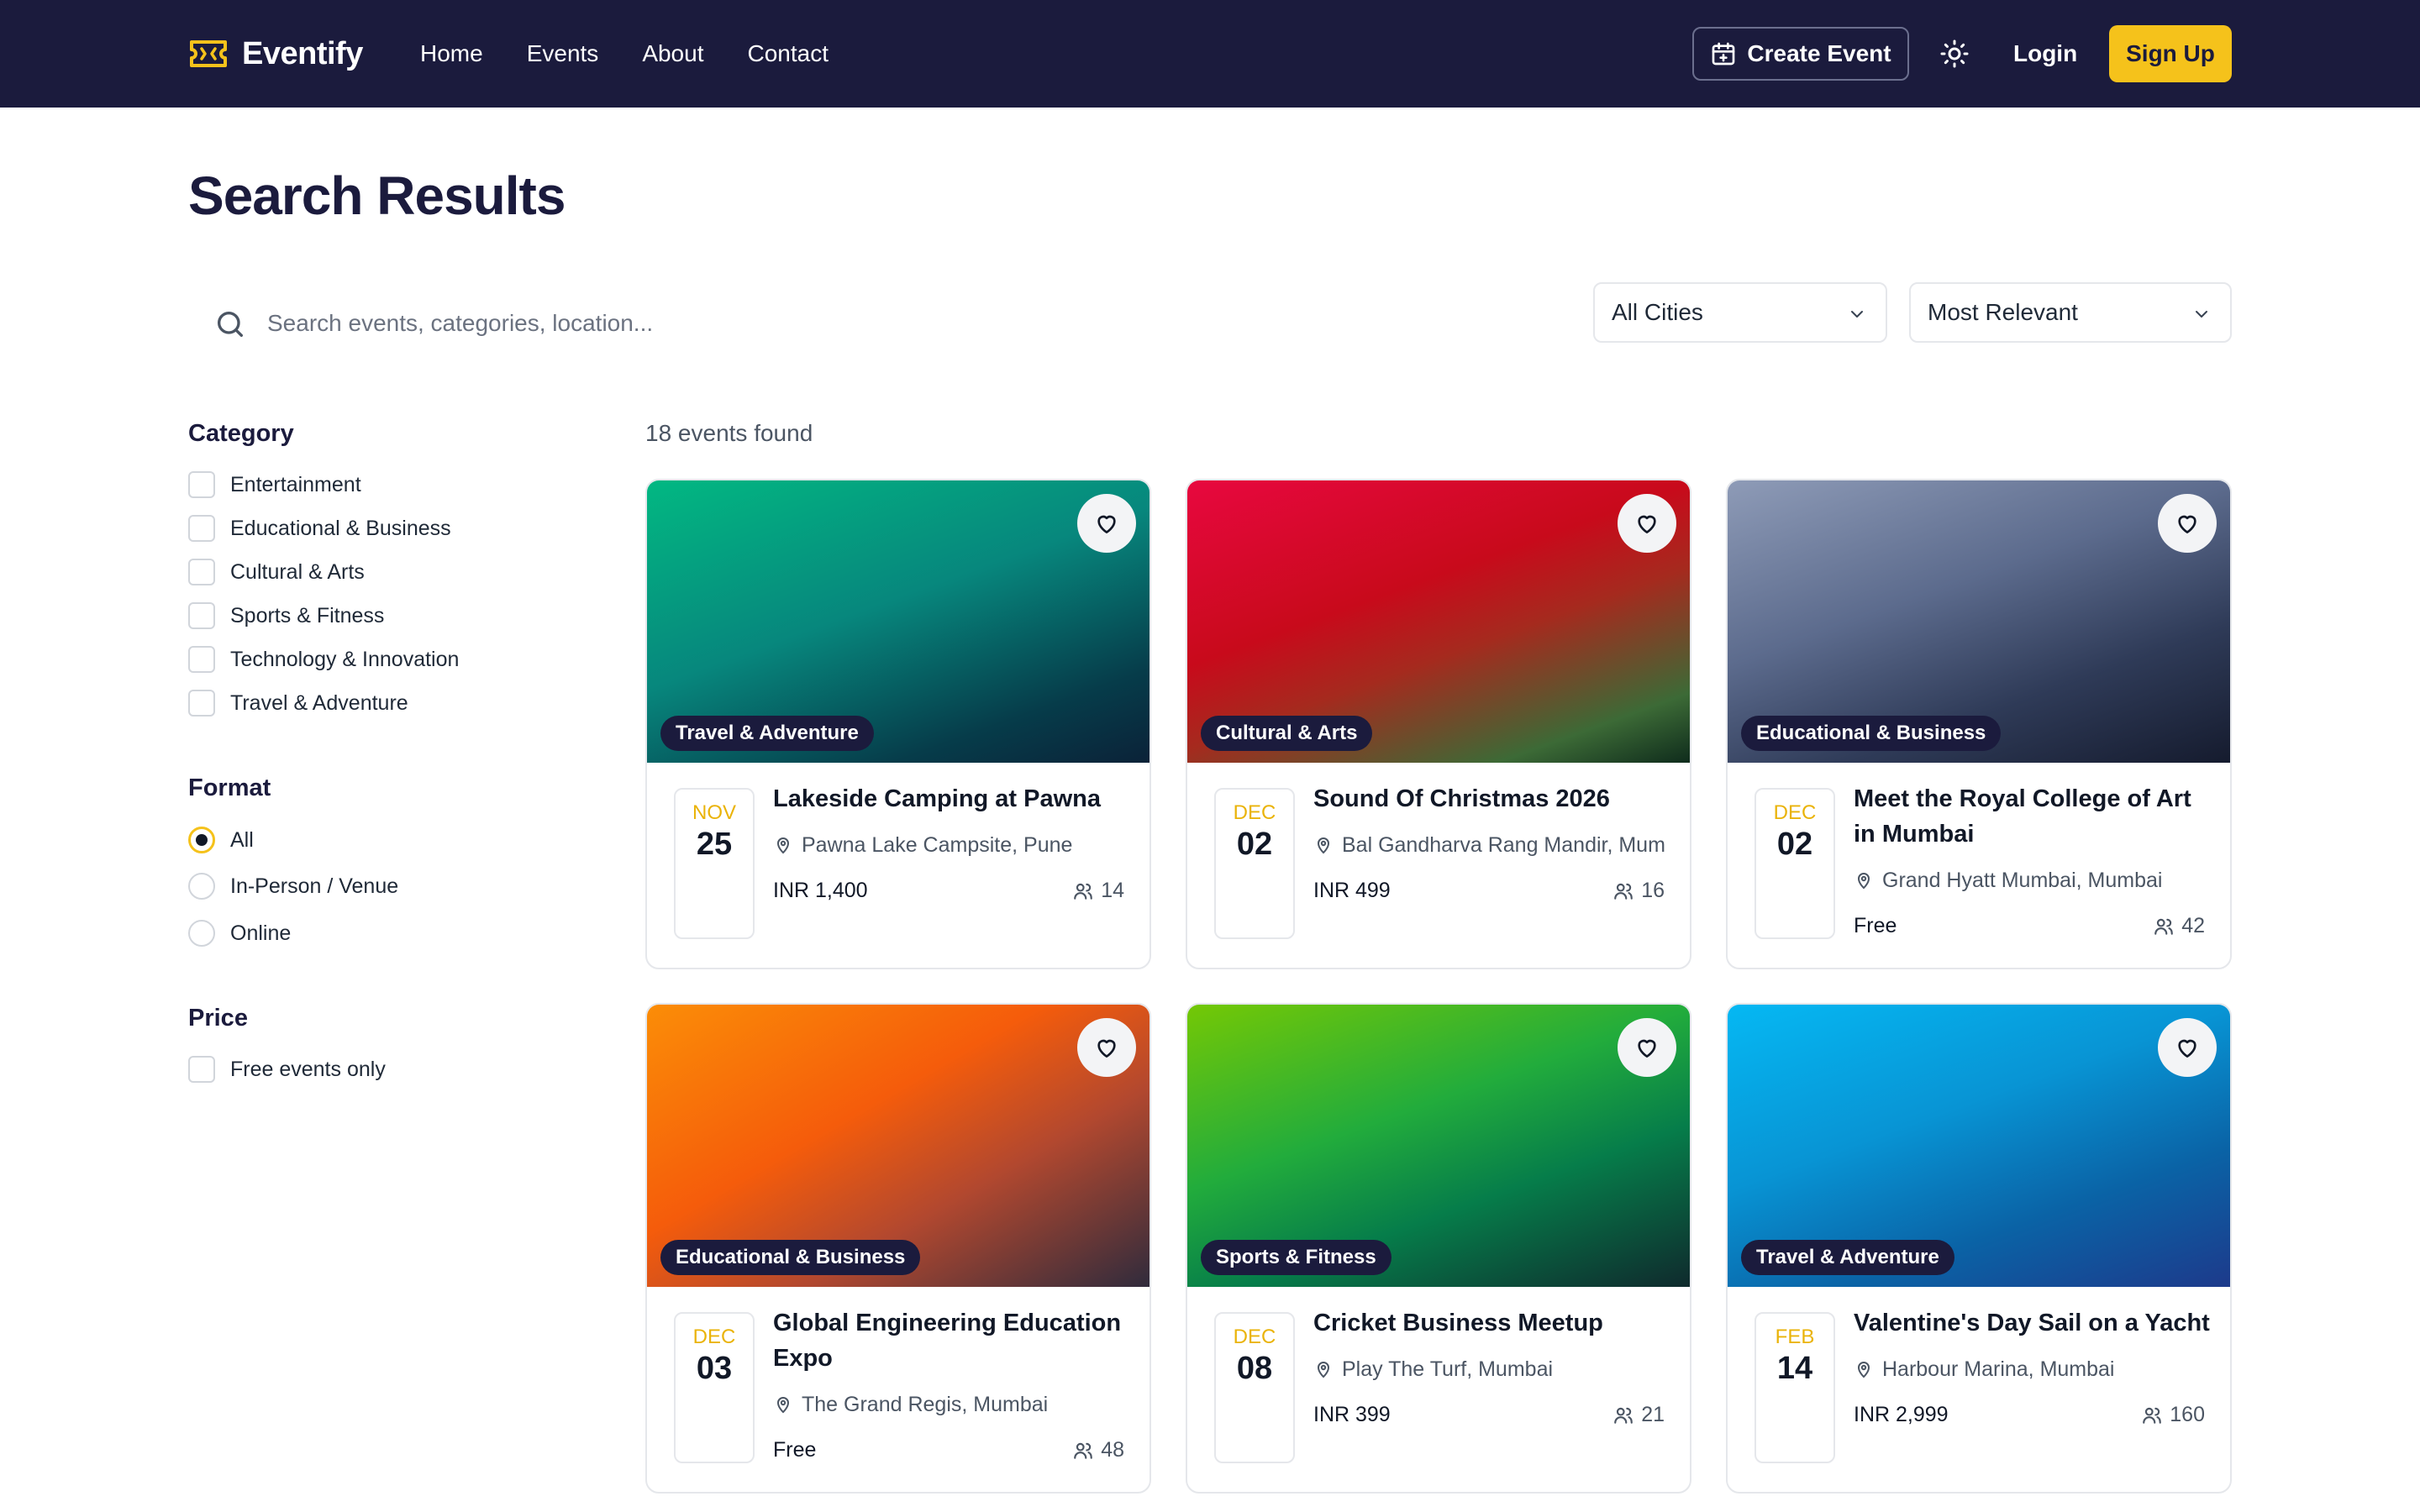 This screenshot has width=2420, height=1512. I want to click on event-date: DEC 03, so click(714, 1387).